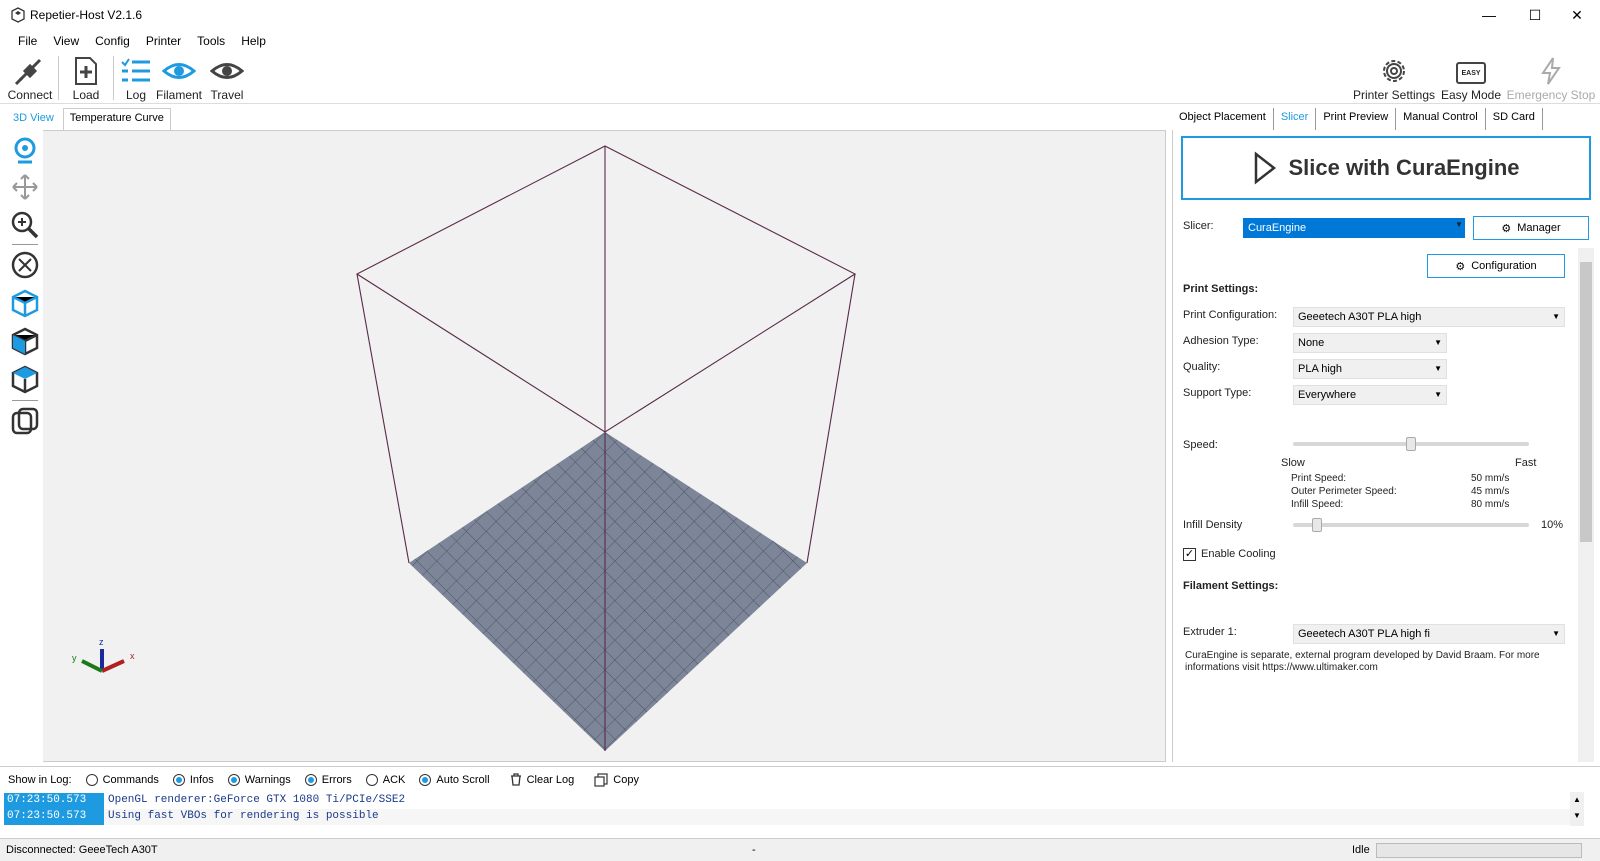 The height and width of the screenshot is (861, 1600). I want to click on scrollbar-thumb, so click(1586, 402).